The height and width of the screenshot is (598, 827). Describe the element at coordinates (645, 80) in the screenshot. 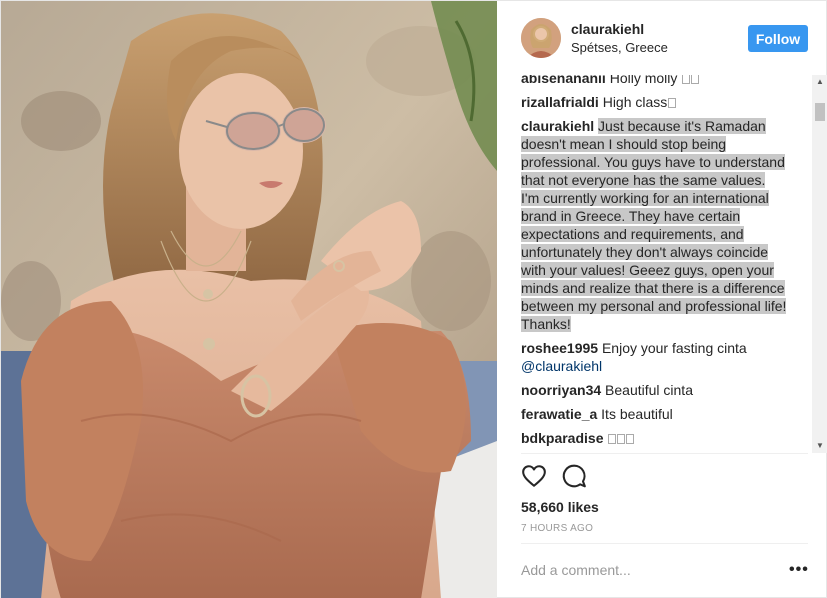

I see `comment-text: Holly molly` at that location.